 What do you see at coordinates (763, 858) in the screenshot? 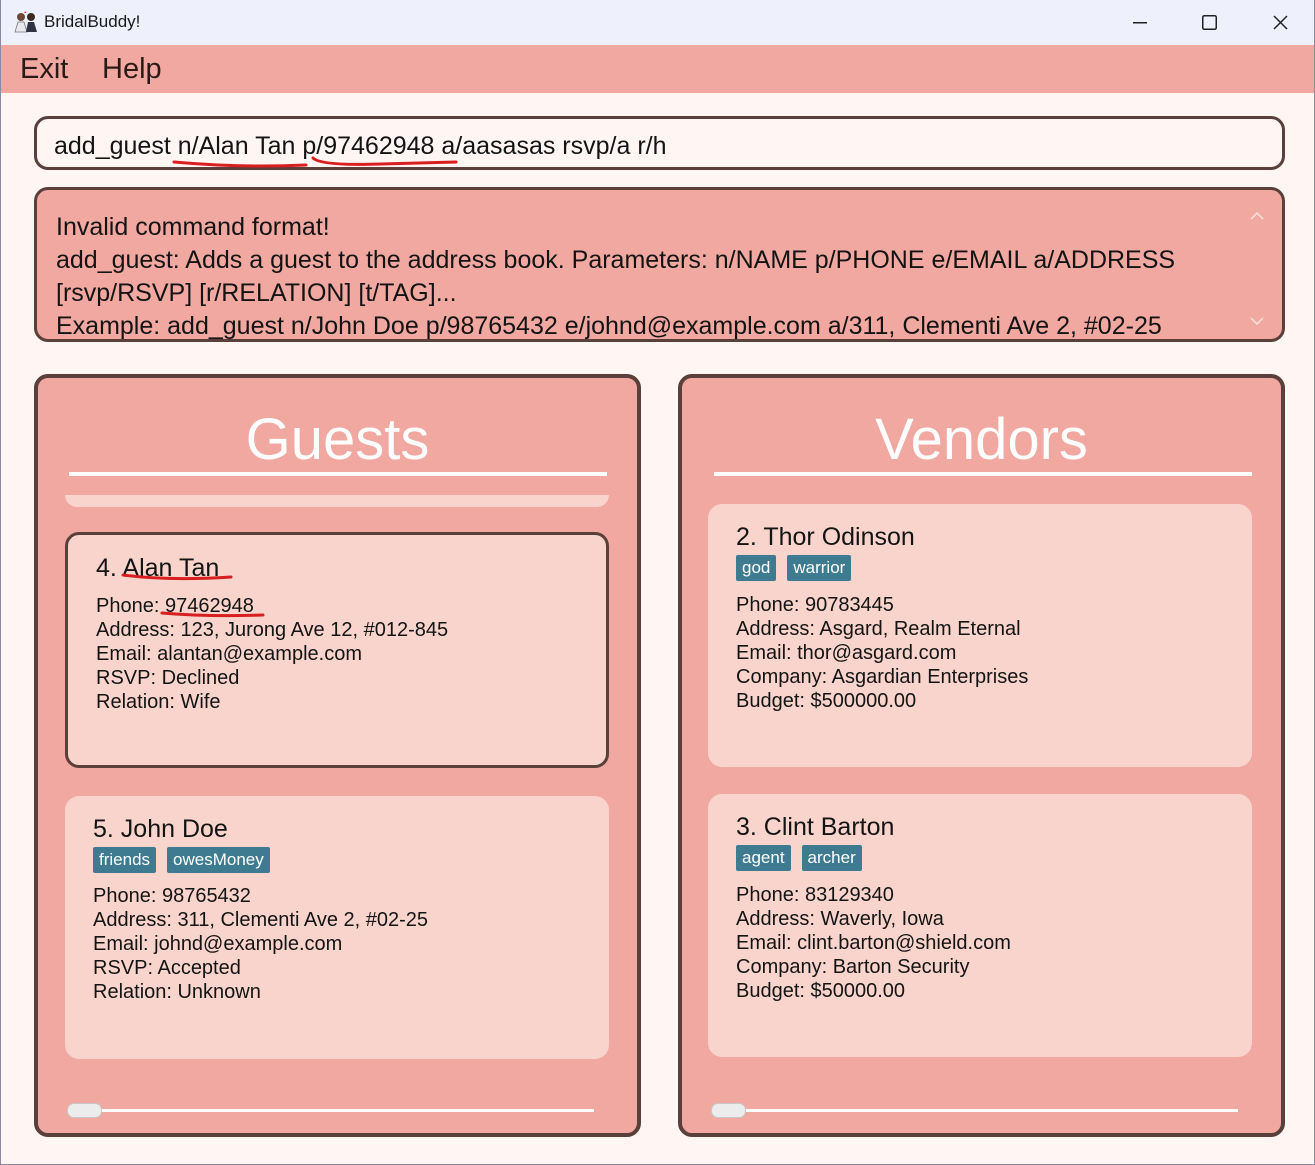
I see `tag: agent` at bounding box center [763, 858].